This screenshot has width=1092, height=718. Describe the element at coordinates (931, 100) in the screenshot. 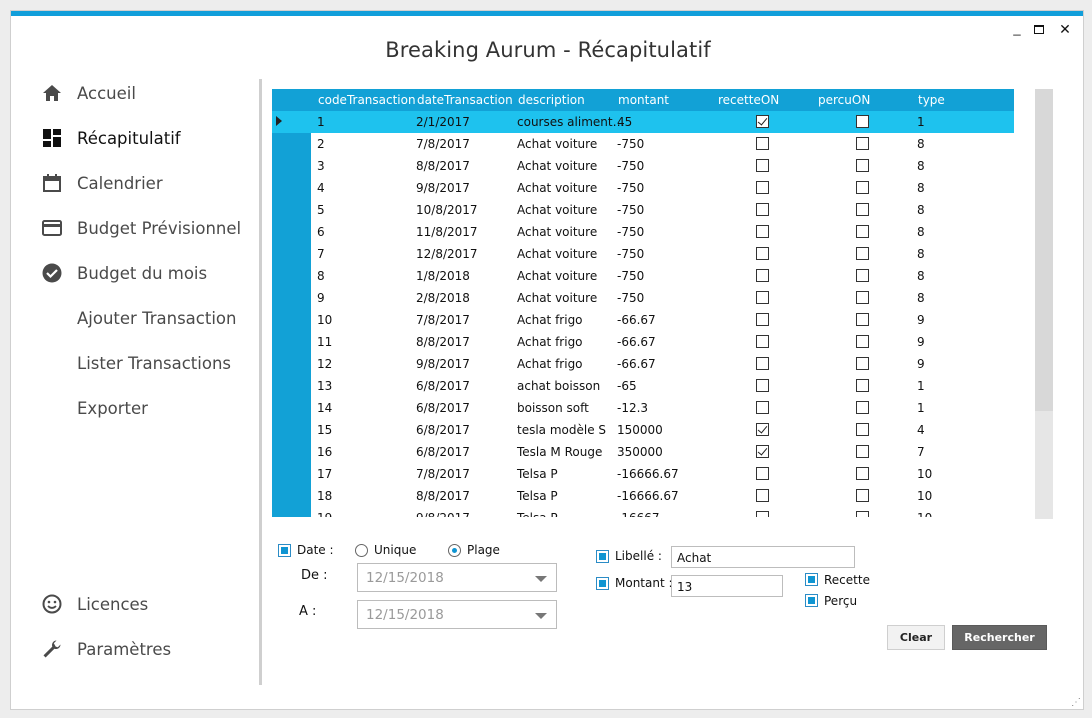

I see `column-header-type: type` at that location.